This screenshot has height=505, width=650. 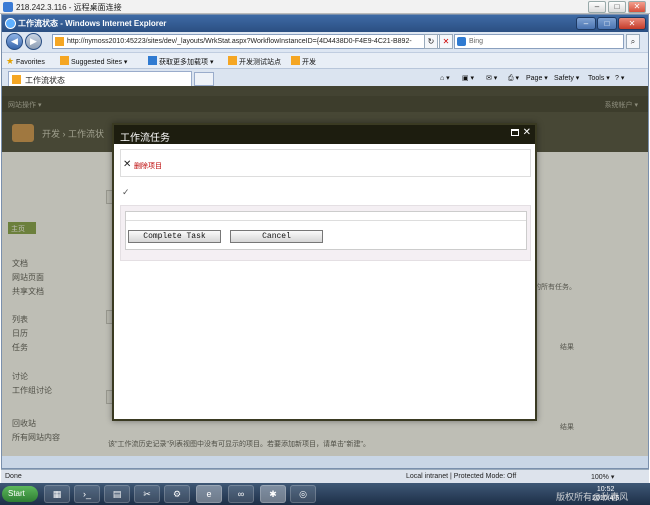 What do you see at coordinates (13, 476) in the screenshot?
I see `status-text: Done` at bounding box center [13, 476].